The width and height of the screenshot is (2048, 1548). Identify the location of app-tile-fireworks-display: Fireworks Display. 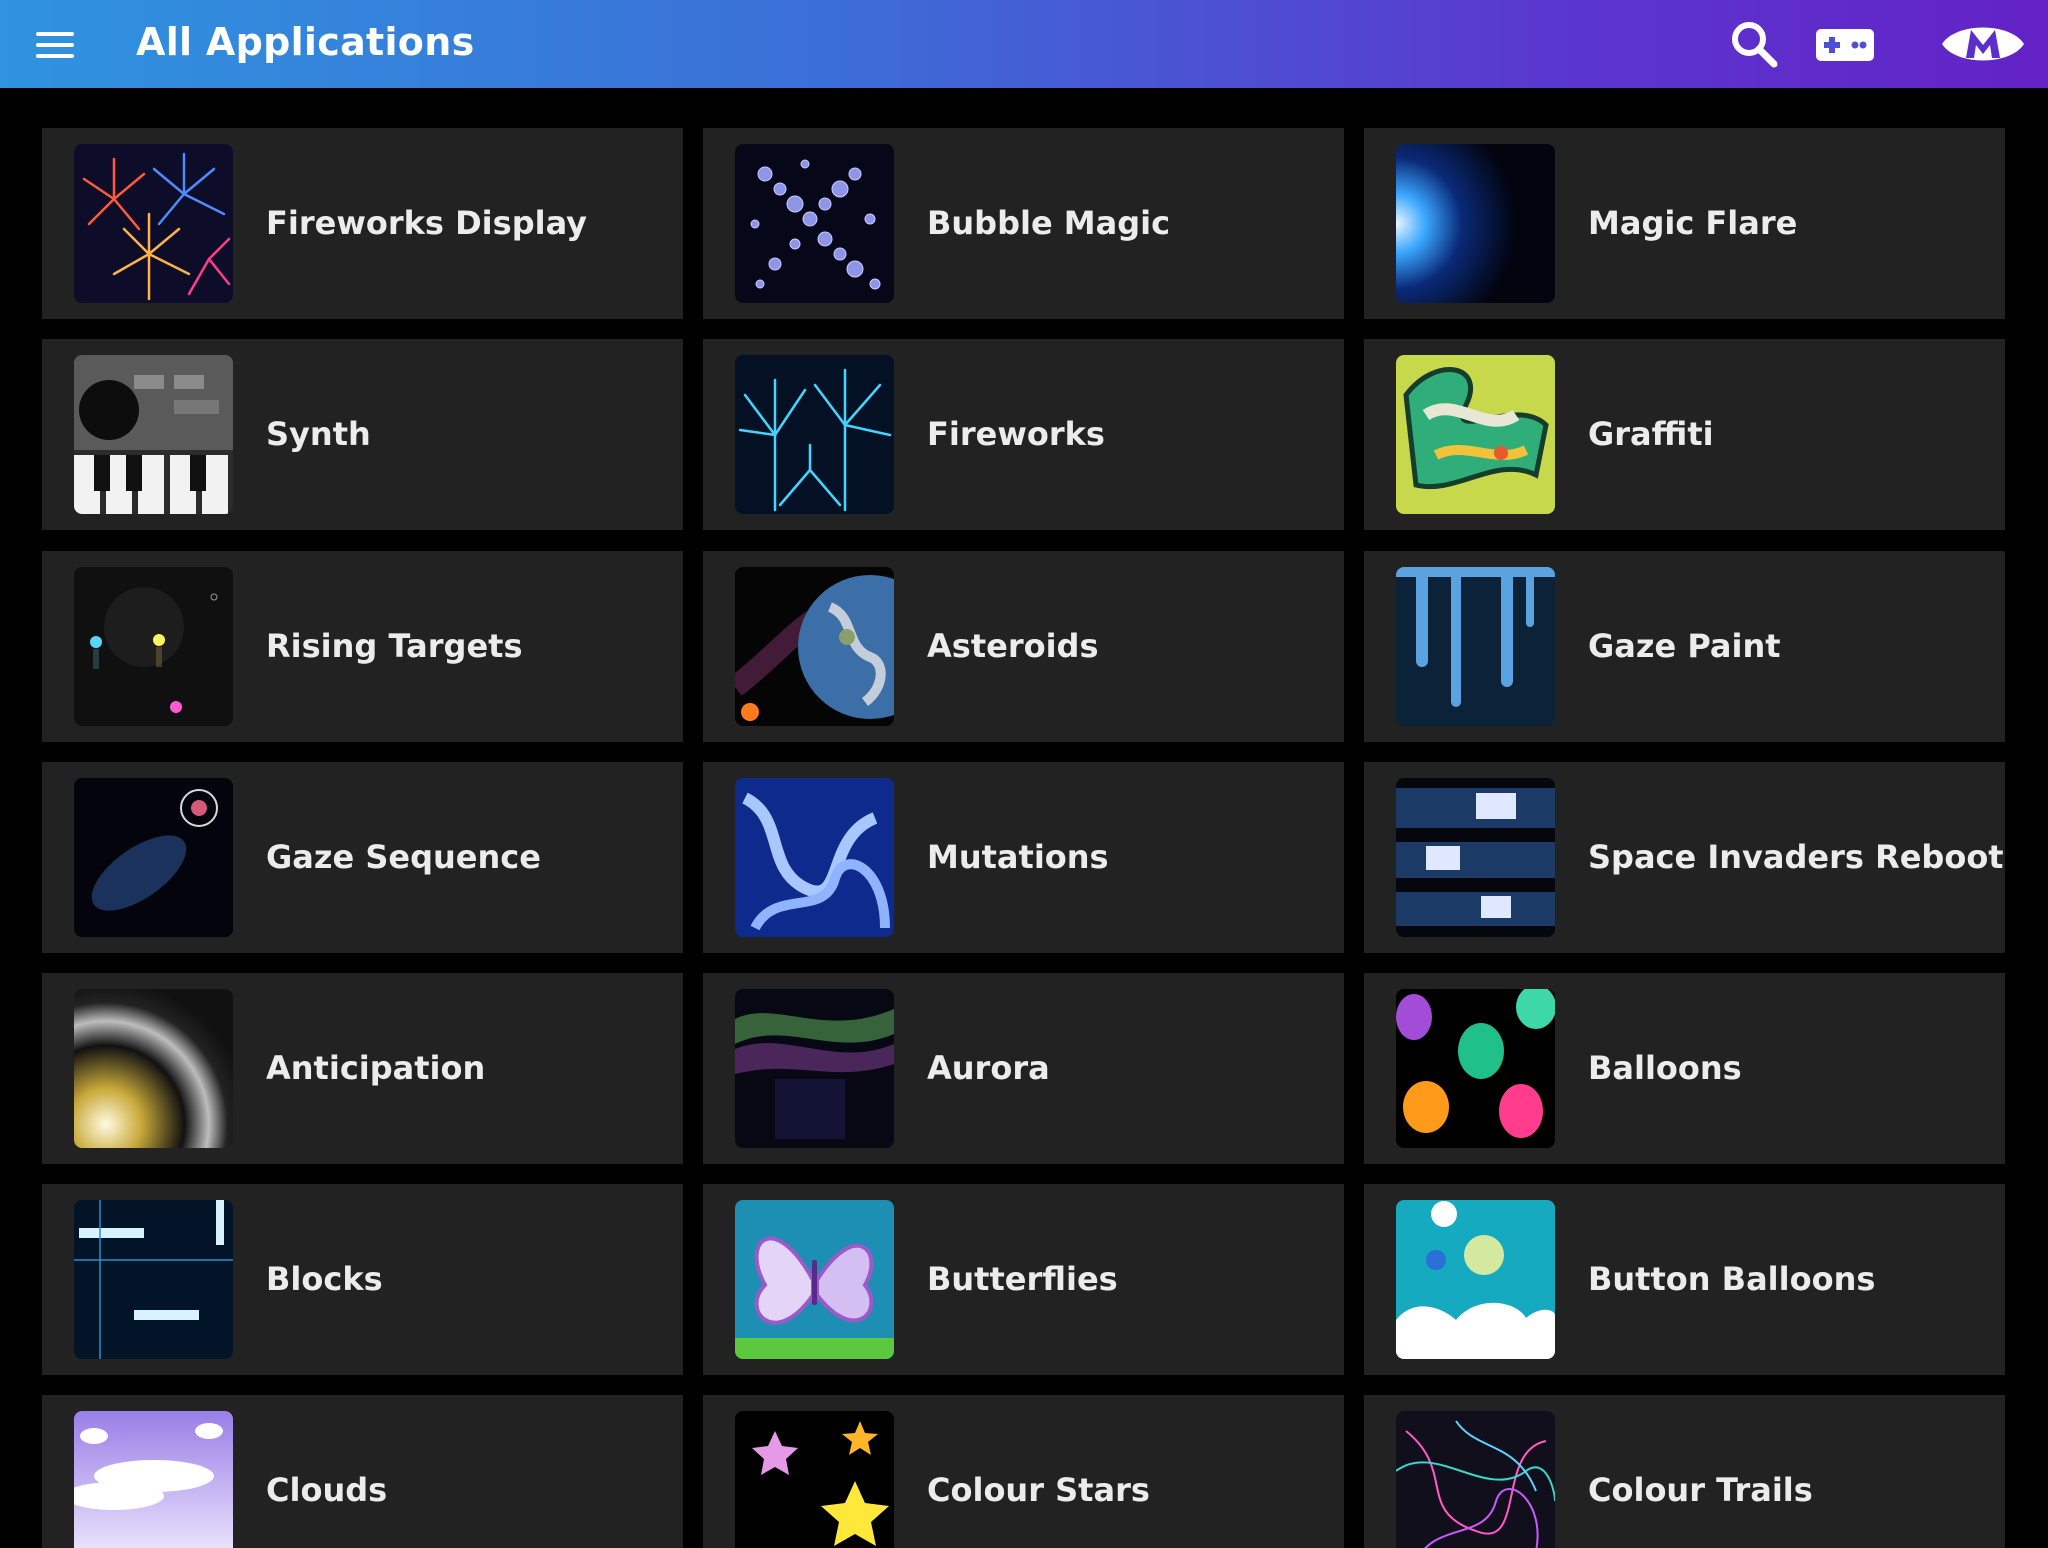
(362, 223).